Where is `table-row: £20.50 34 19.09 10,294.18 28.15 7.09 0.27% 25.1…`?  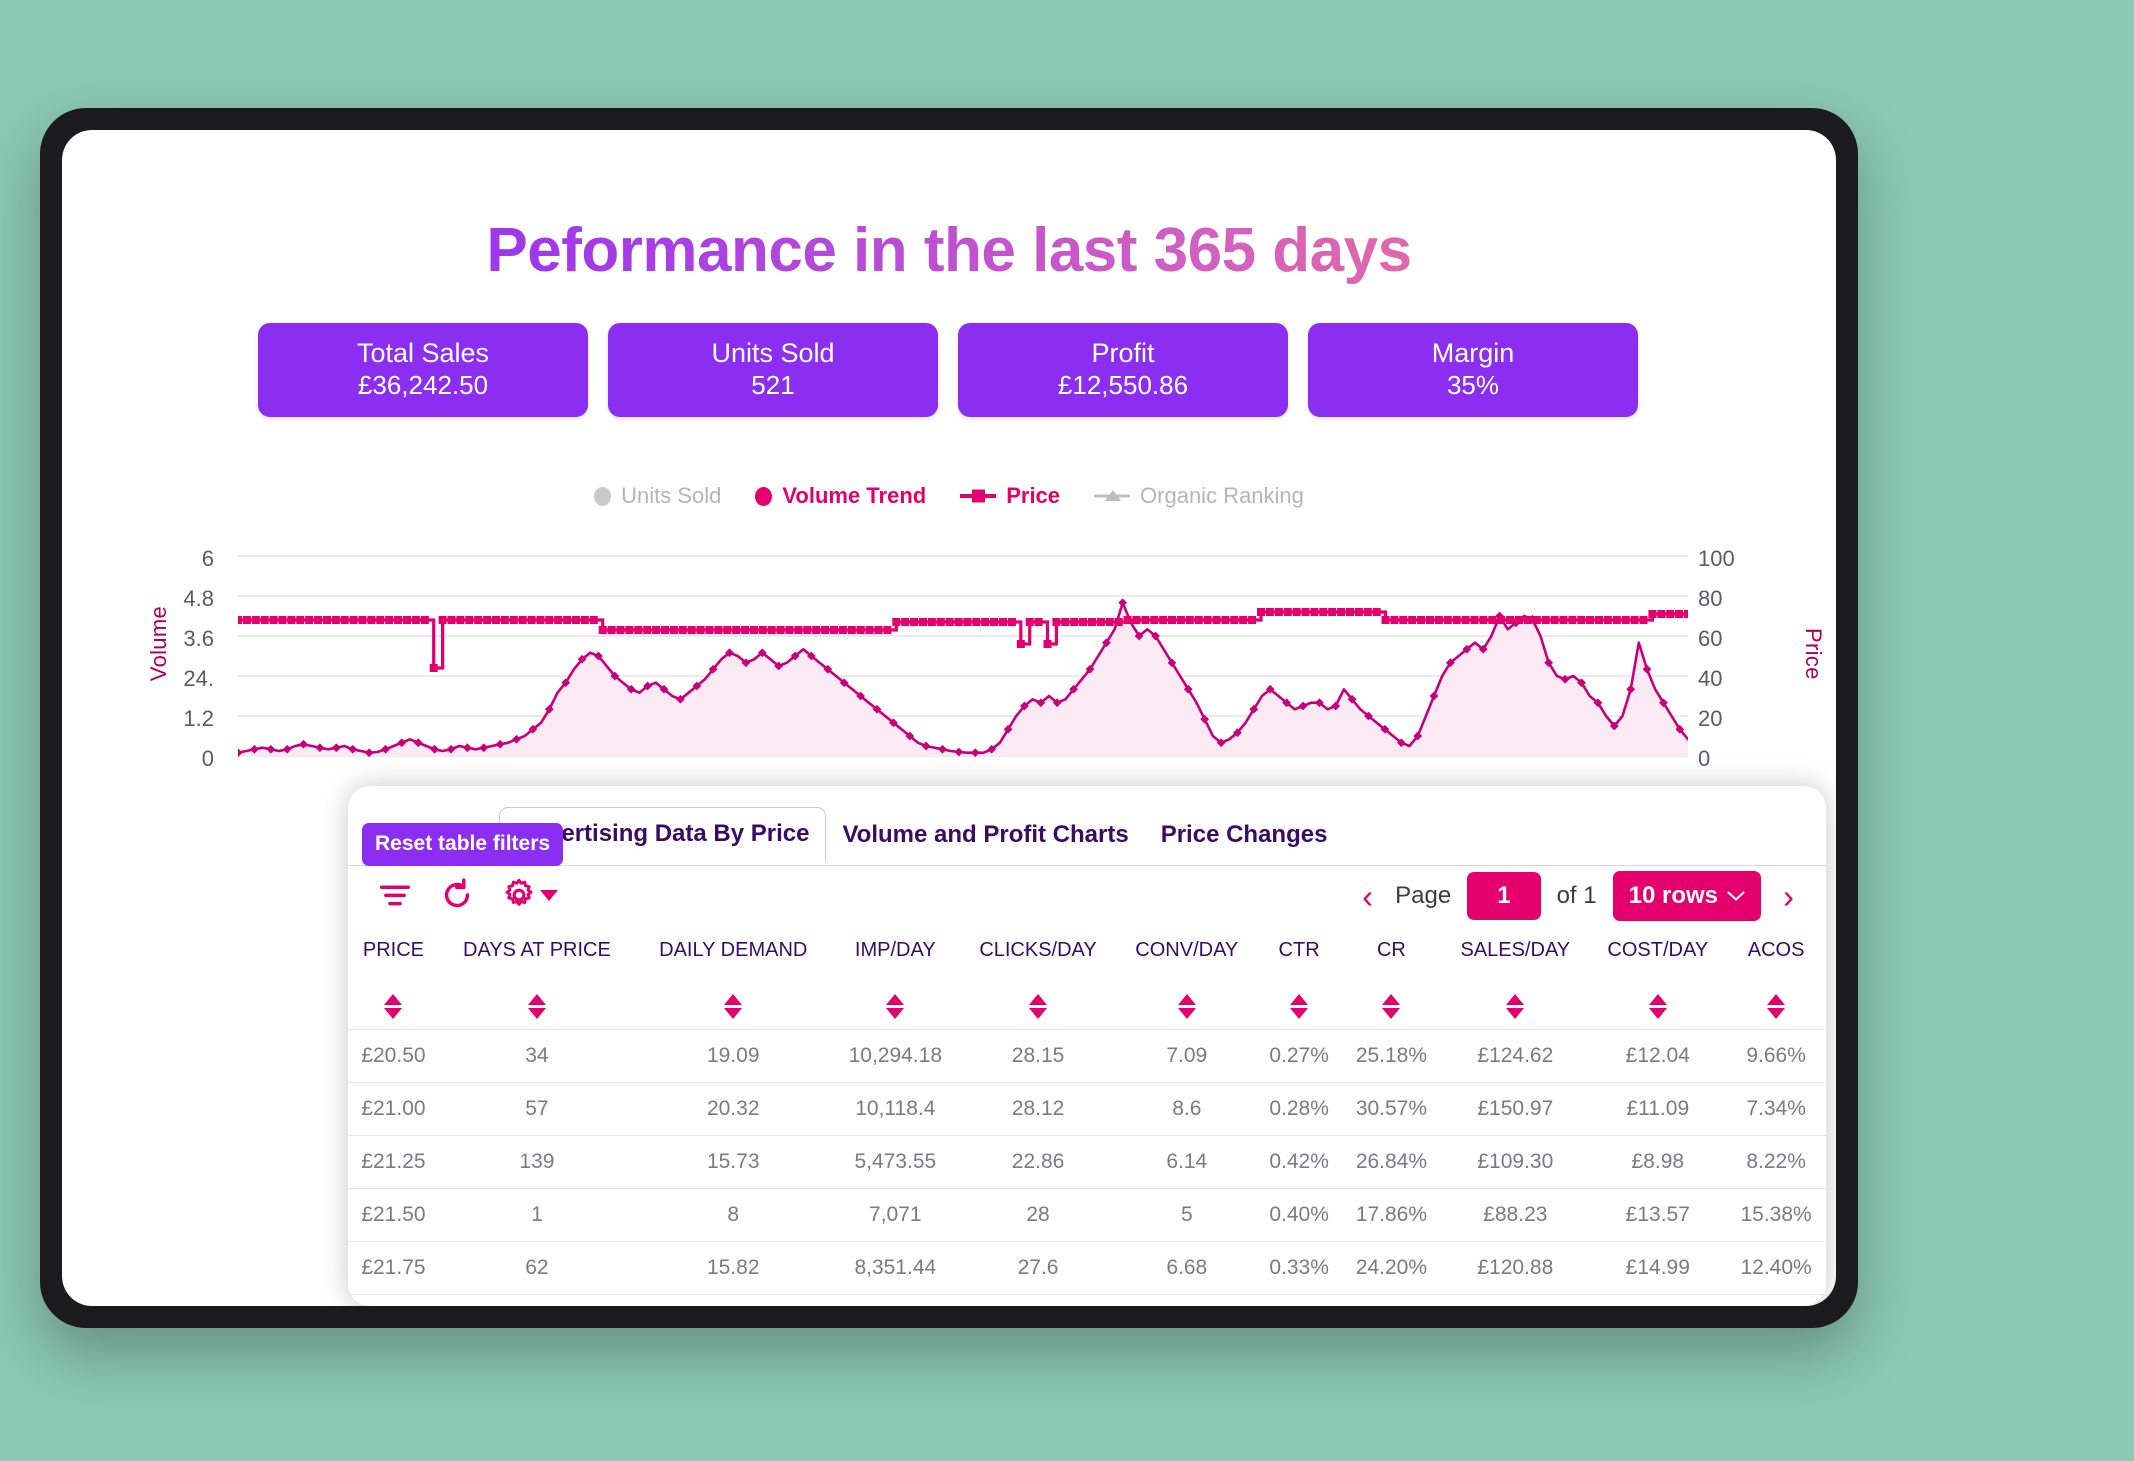
table-row: £20.50 34 19.09 10,294.18 28.15 7.09 0.27% 25.1… is located at coordinates (1087, 1056).